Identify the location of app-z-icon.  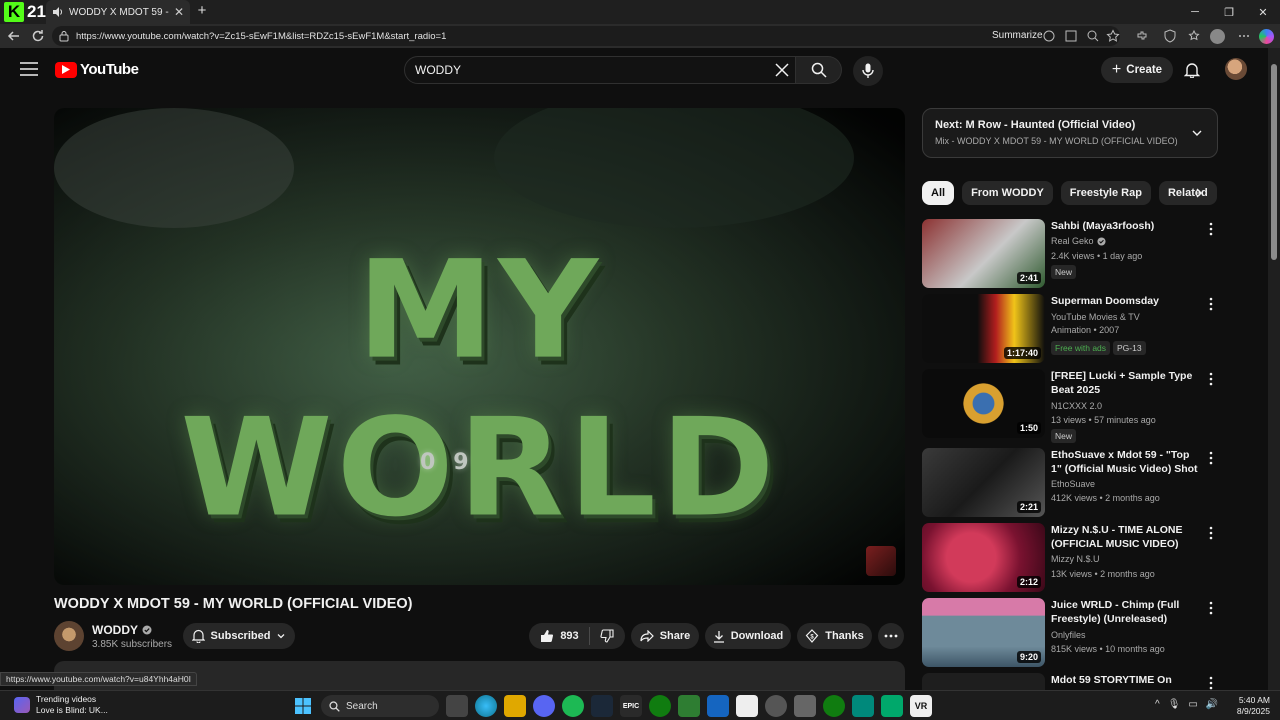
(689, 706).